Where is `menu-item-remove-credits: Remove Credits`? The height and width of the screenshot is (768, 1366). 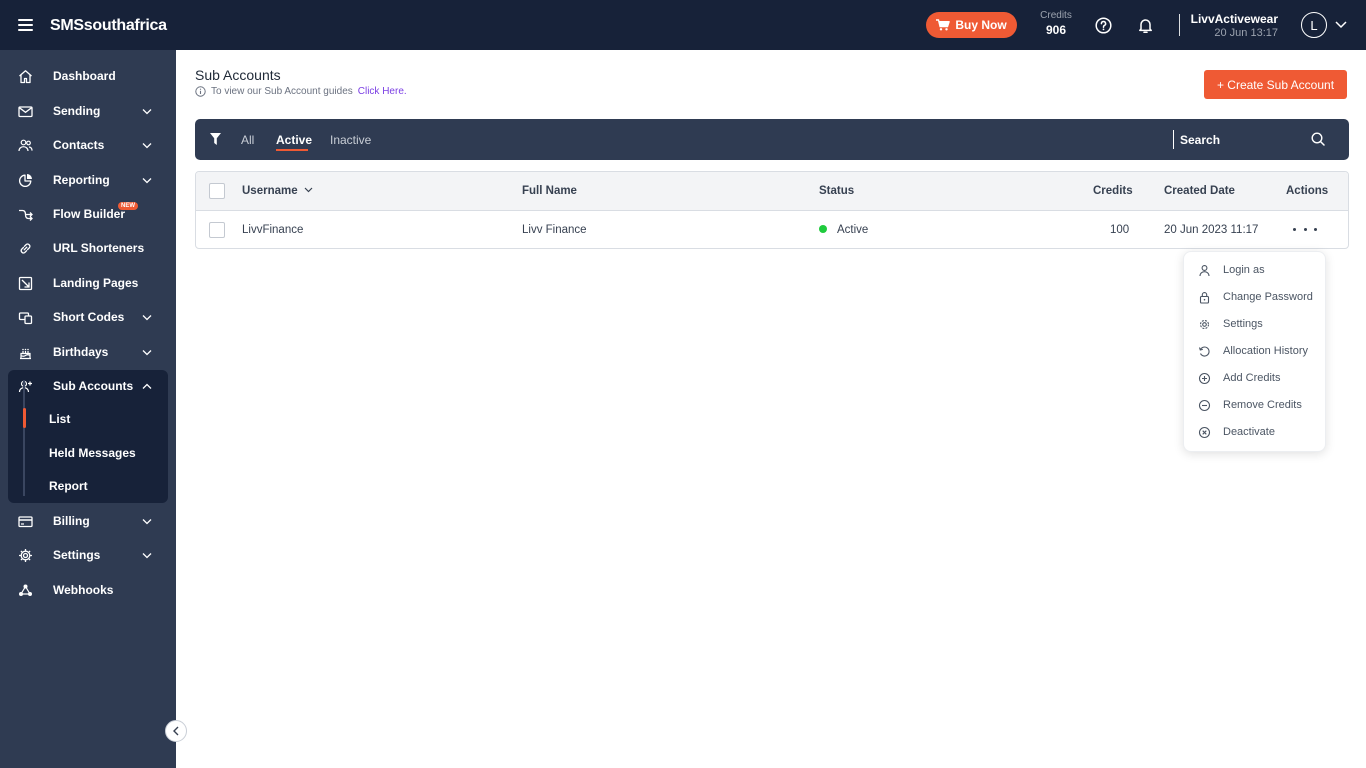 menu-item-remove-credits: Remove Credits is located at coordinates (1255, 405).